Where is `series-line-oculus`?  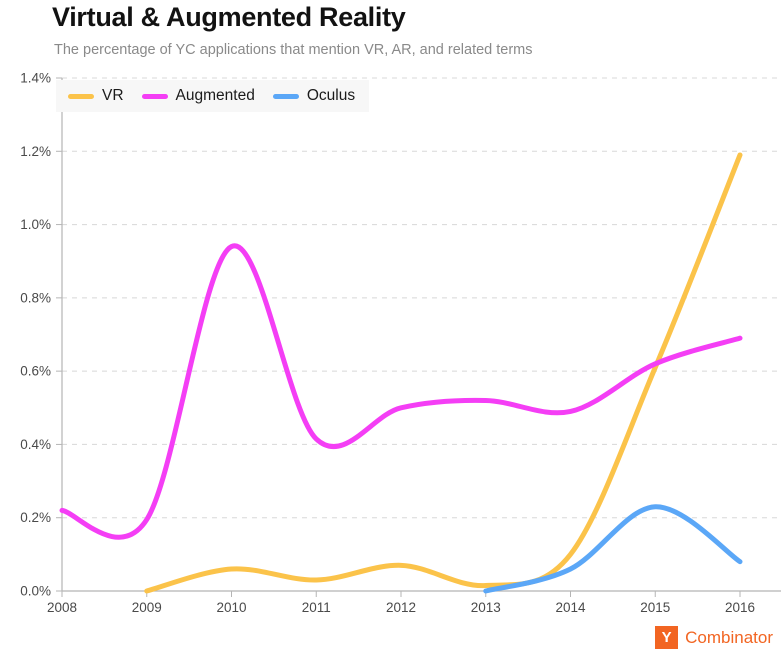 series-line-oculus is located at coordinates (613, 549).